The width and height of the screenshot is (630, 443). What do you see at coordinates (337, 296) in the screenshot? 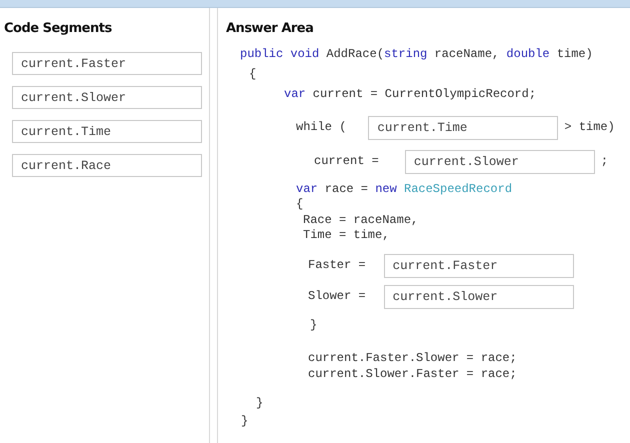
I see `code-text: Slower =` at bounding box center [337, 296].